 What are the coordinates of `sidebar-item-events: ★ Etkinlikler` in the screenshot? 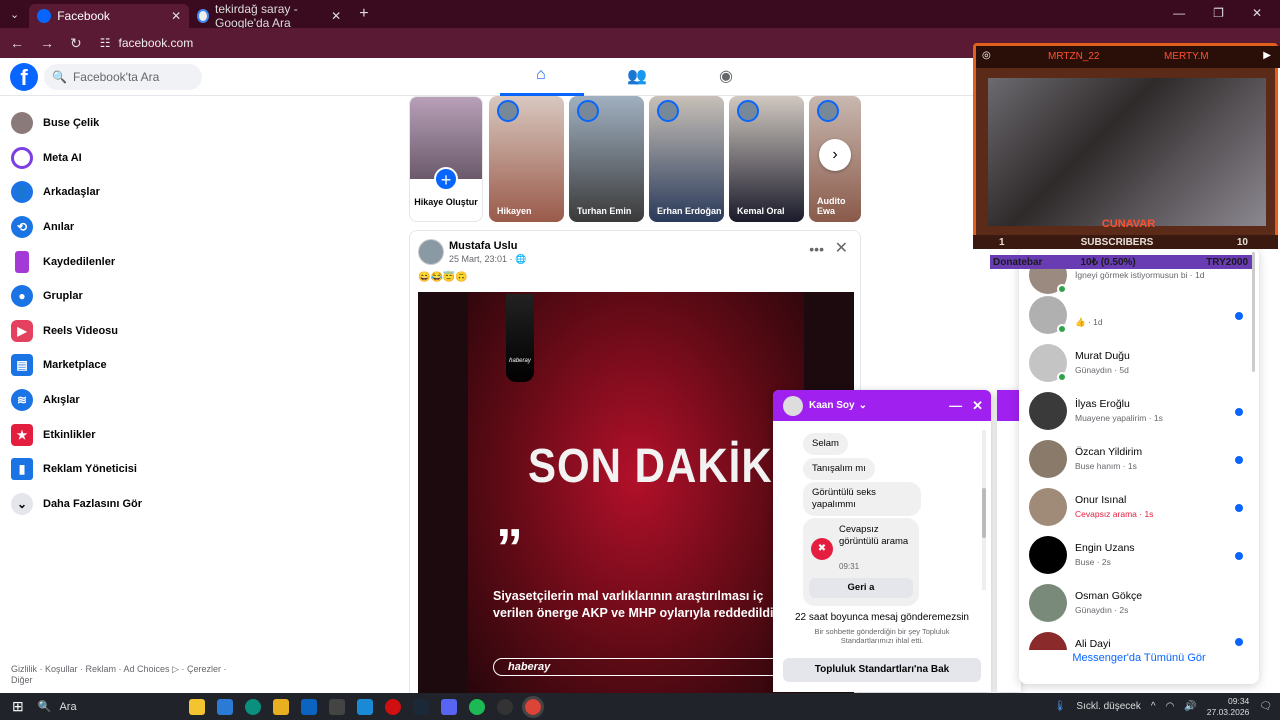 It's located at (150, 434).